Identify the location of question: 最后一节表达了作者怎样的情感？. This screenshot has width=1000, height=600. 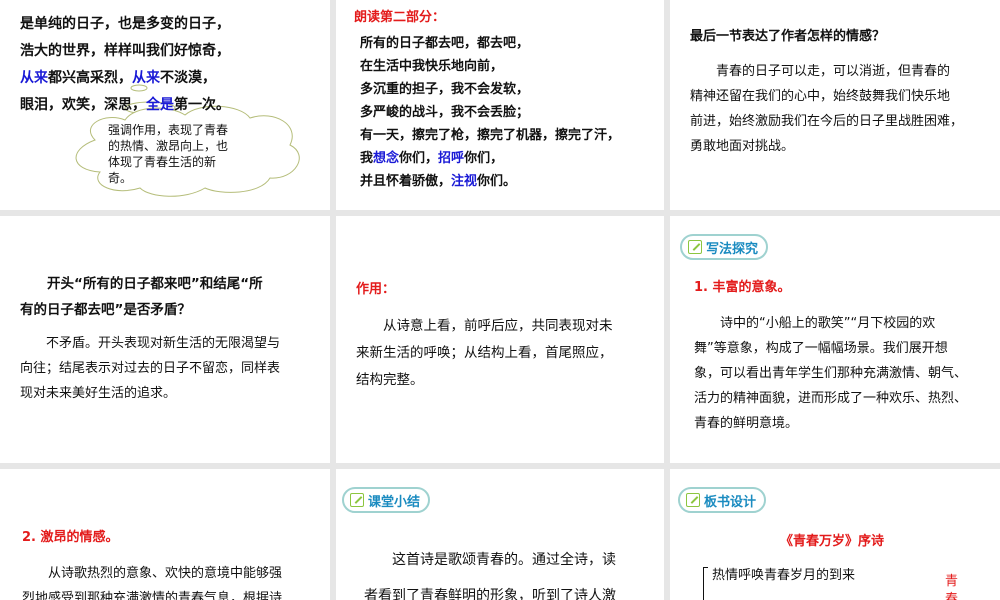
(788, 36).